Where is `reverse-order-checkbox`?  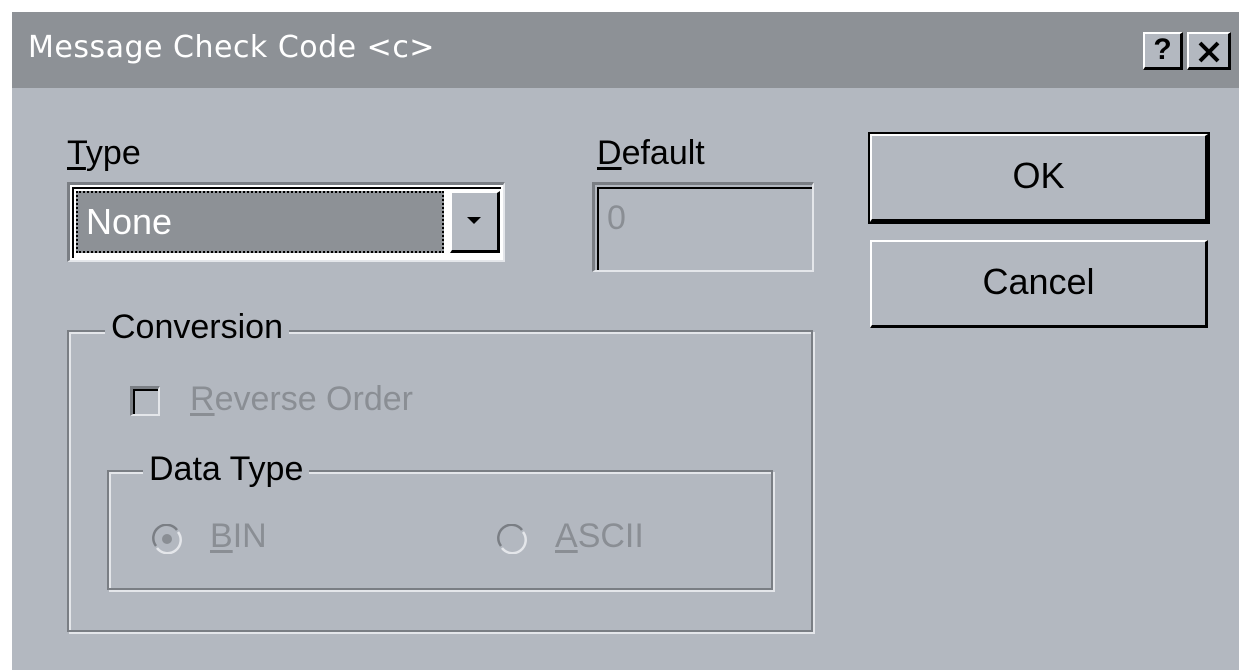 reverse-order-checkbox is located at coordinates (145, 401).